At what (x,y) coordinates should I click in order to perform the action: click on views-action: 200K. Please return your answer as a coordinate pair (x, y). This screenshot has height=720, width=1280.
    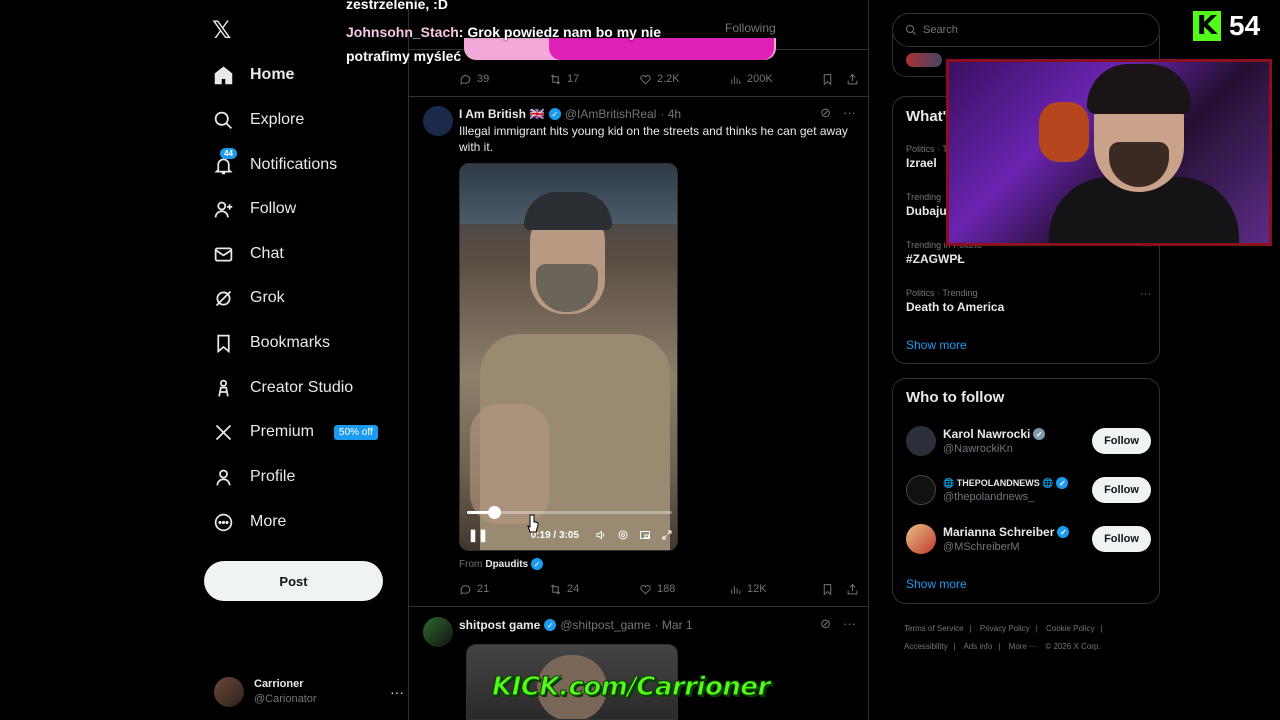
    Looking at the image, I should click on (774, 79).